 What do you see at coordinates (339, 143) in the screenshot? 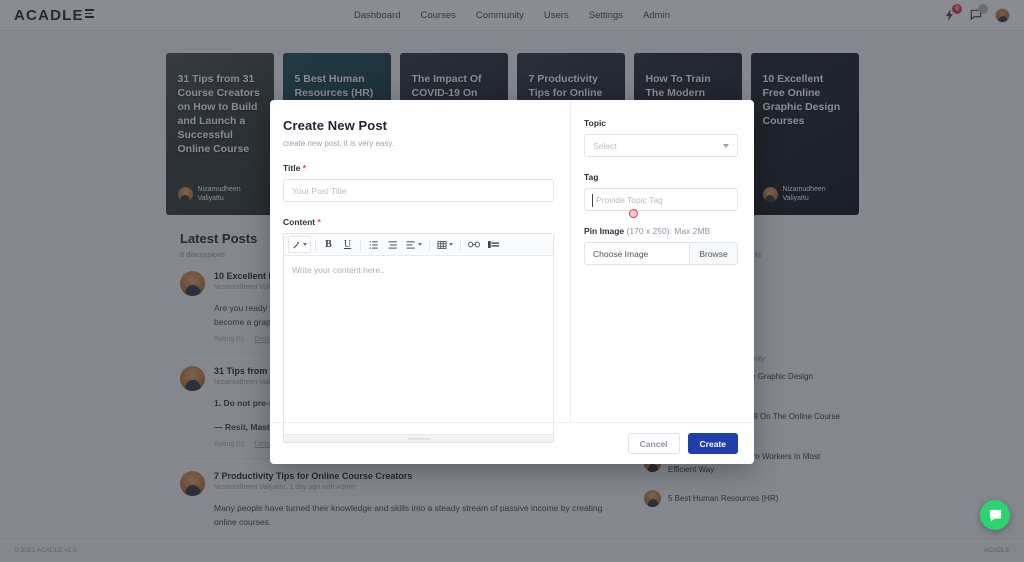
I see `modal-subtitle: create new post. it is very easy.` at bounding box center [339, 143].